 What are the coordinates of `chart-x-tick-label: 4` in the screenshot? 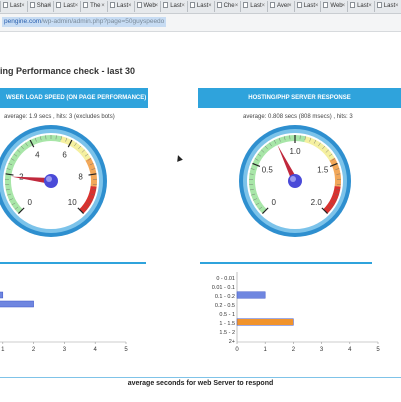 It's located at (96, 350).